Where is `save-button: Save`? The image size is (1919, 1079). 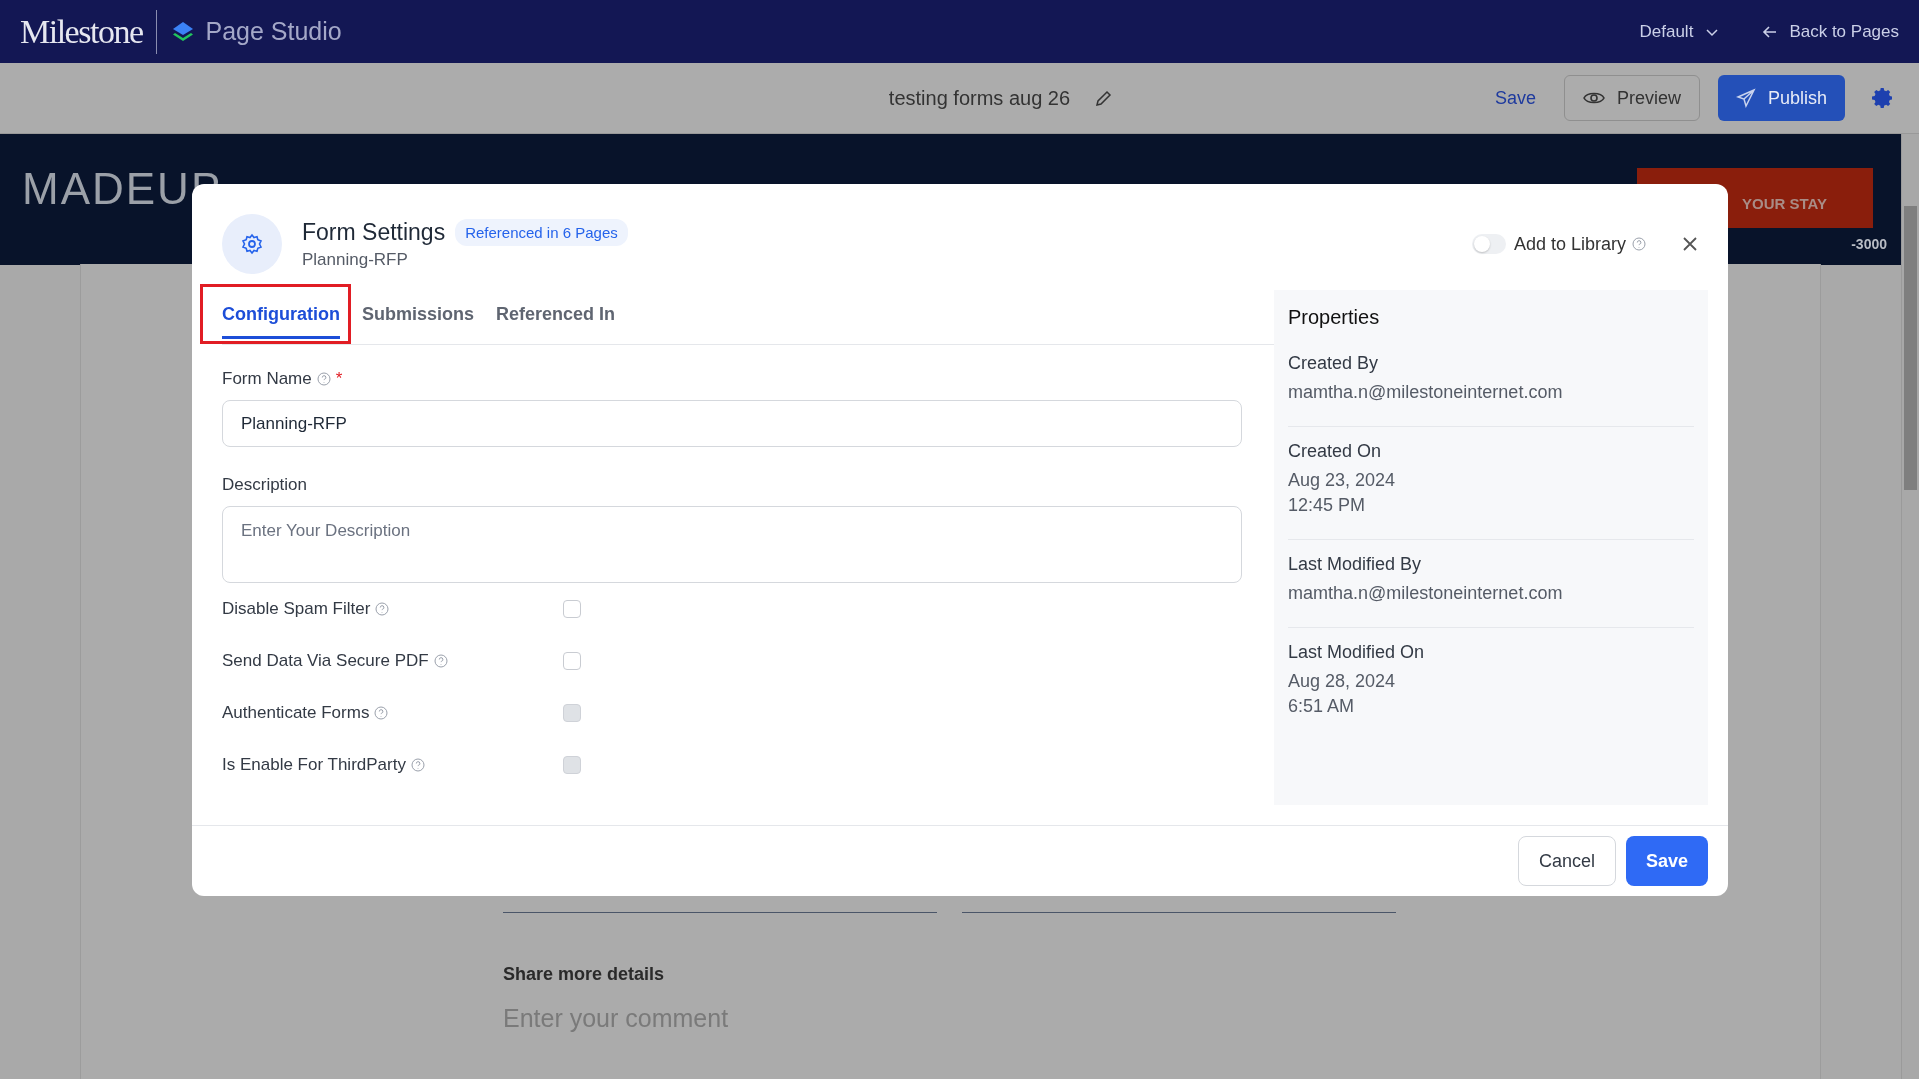 save-button: Save is located at coordinates (1666, 861).